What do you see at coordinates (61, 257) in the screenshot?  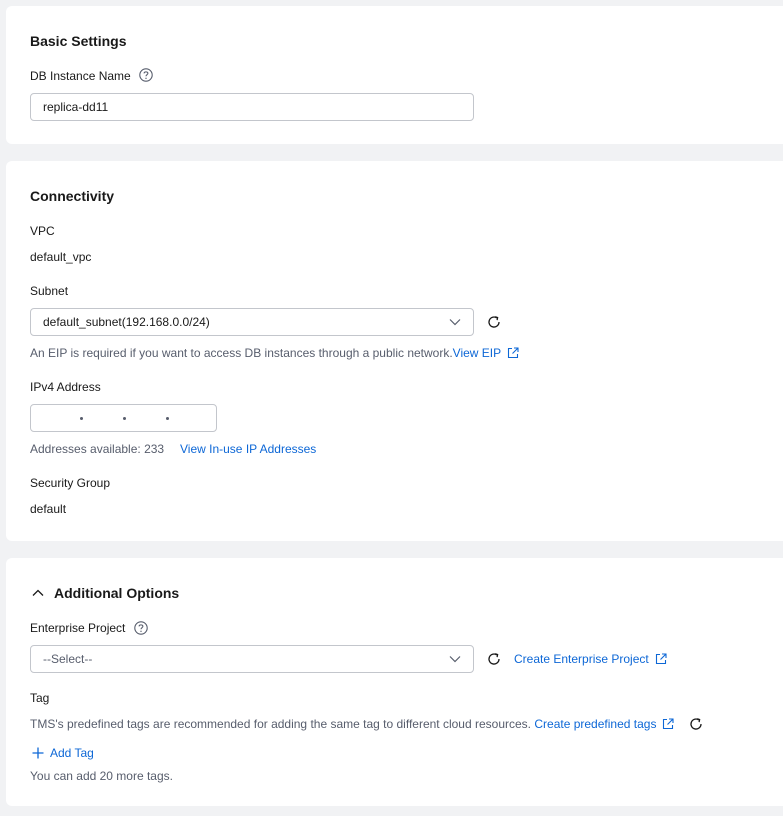 I see `vpc-value: default_vpc` at bounding box center [61, 257].